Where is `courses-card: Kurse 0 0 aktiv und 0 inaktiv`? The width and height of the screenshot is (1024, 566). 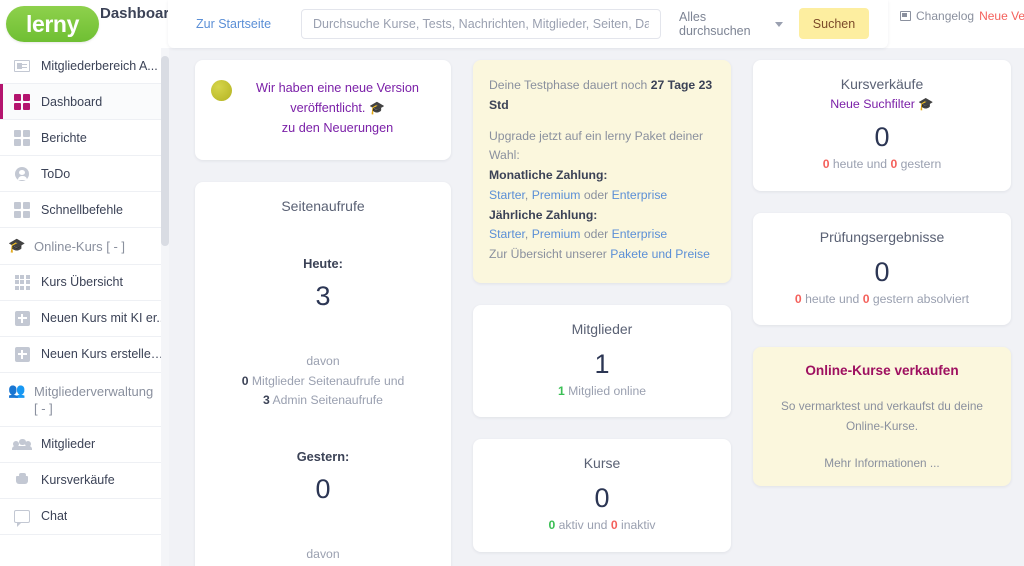 courses-card: Kurse 0 0 aktiv und 0 inaktiv is located at coordinates (602, 495).